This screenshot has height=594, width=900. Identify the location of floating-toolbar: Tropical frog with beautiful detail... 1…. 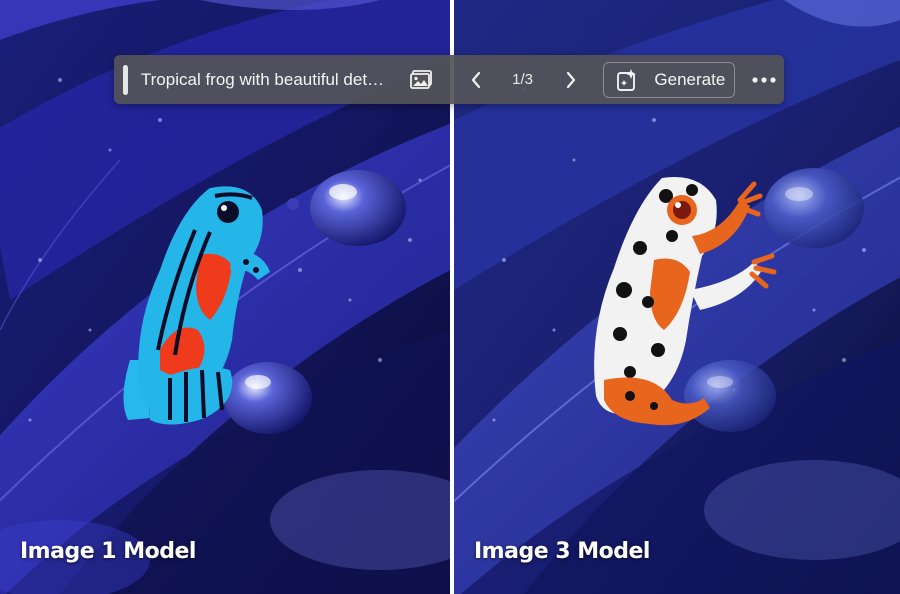
(449, 79).